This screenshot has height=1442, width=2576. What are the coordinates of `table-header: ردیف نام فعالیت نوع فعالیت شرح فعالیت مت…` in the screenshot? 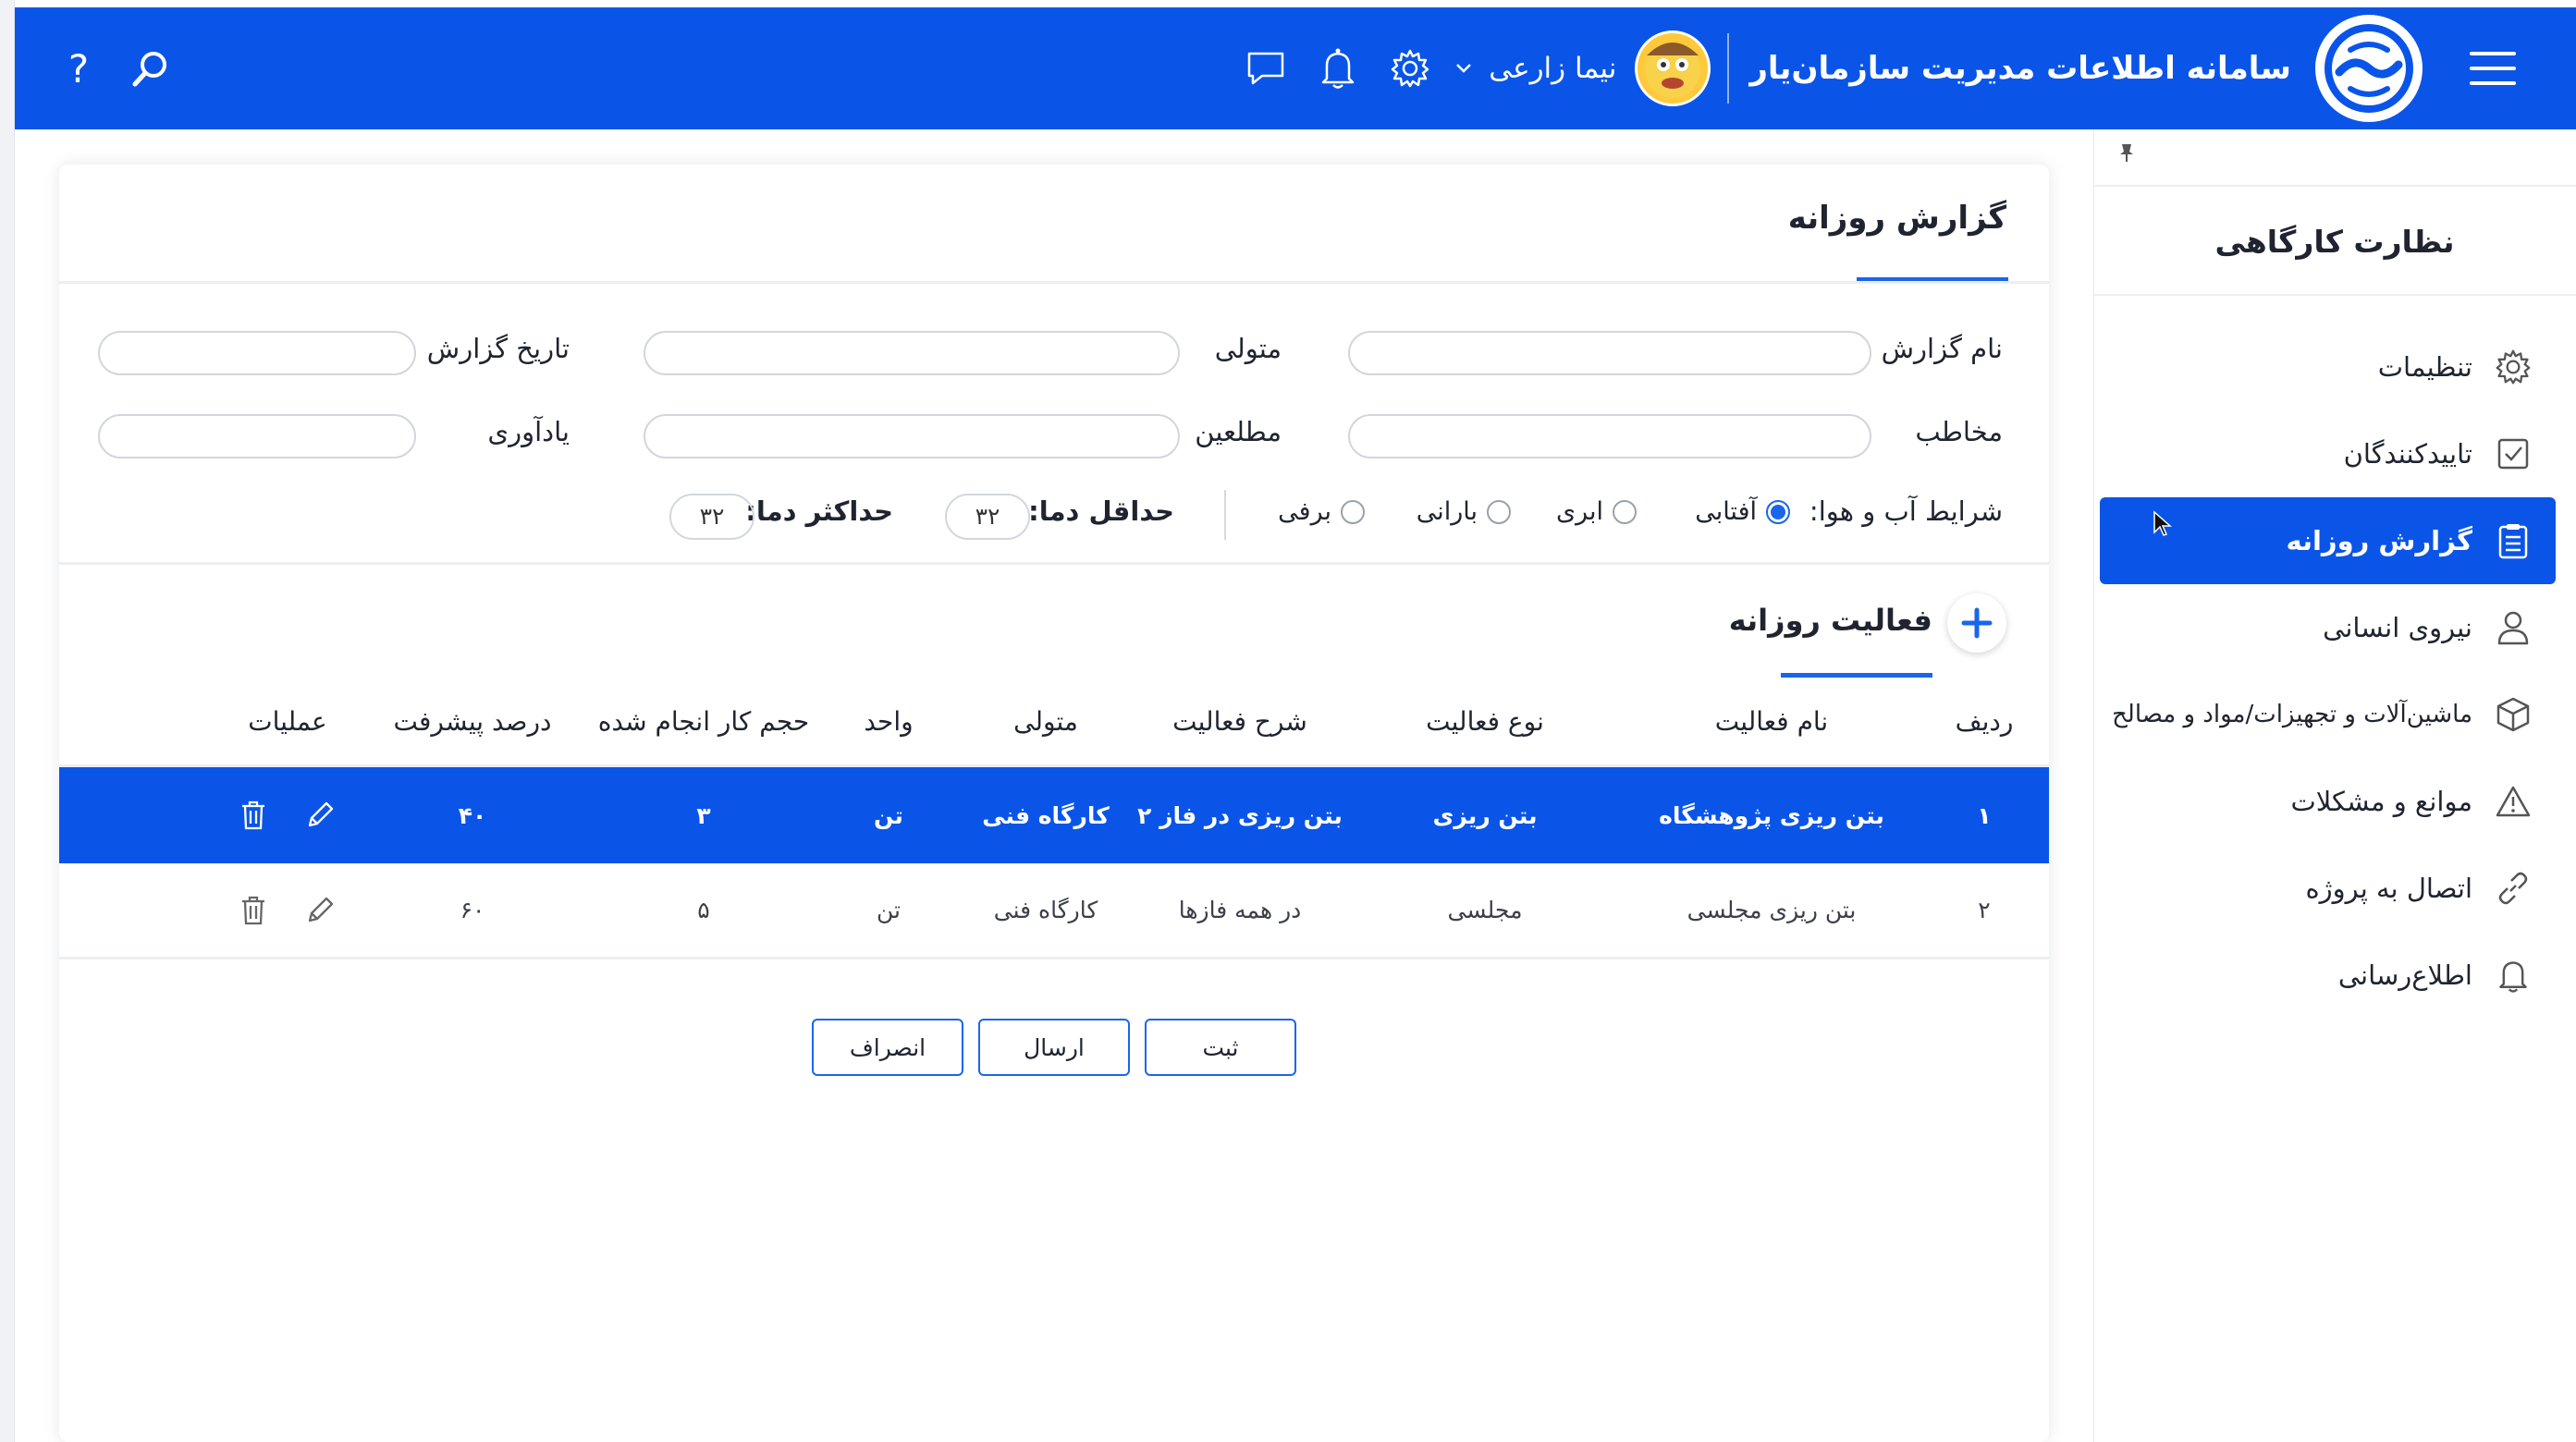 It's located at (1054, 722).